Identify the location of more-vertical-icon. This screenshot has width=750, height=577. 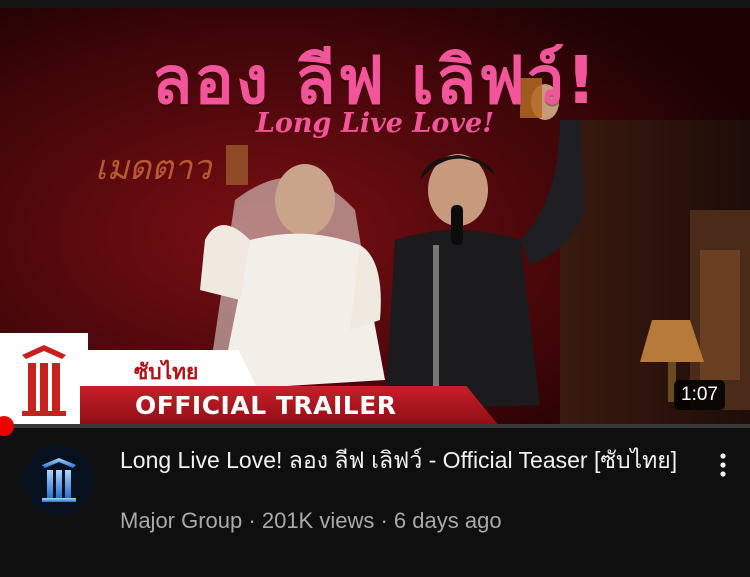
(723, 465).